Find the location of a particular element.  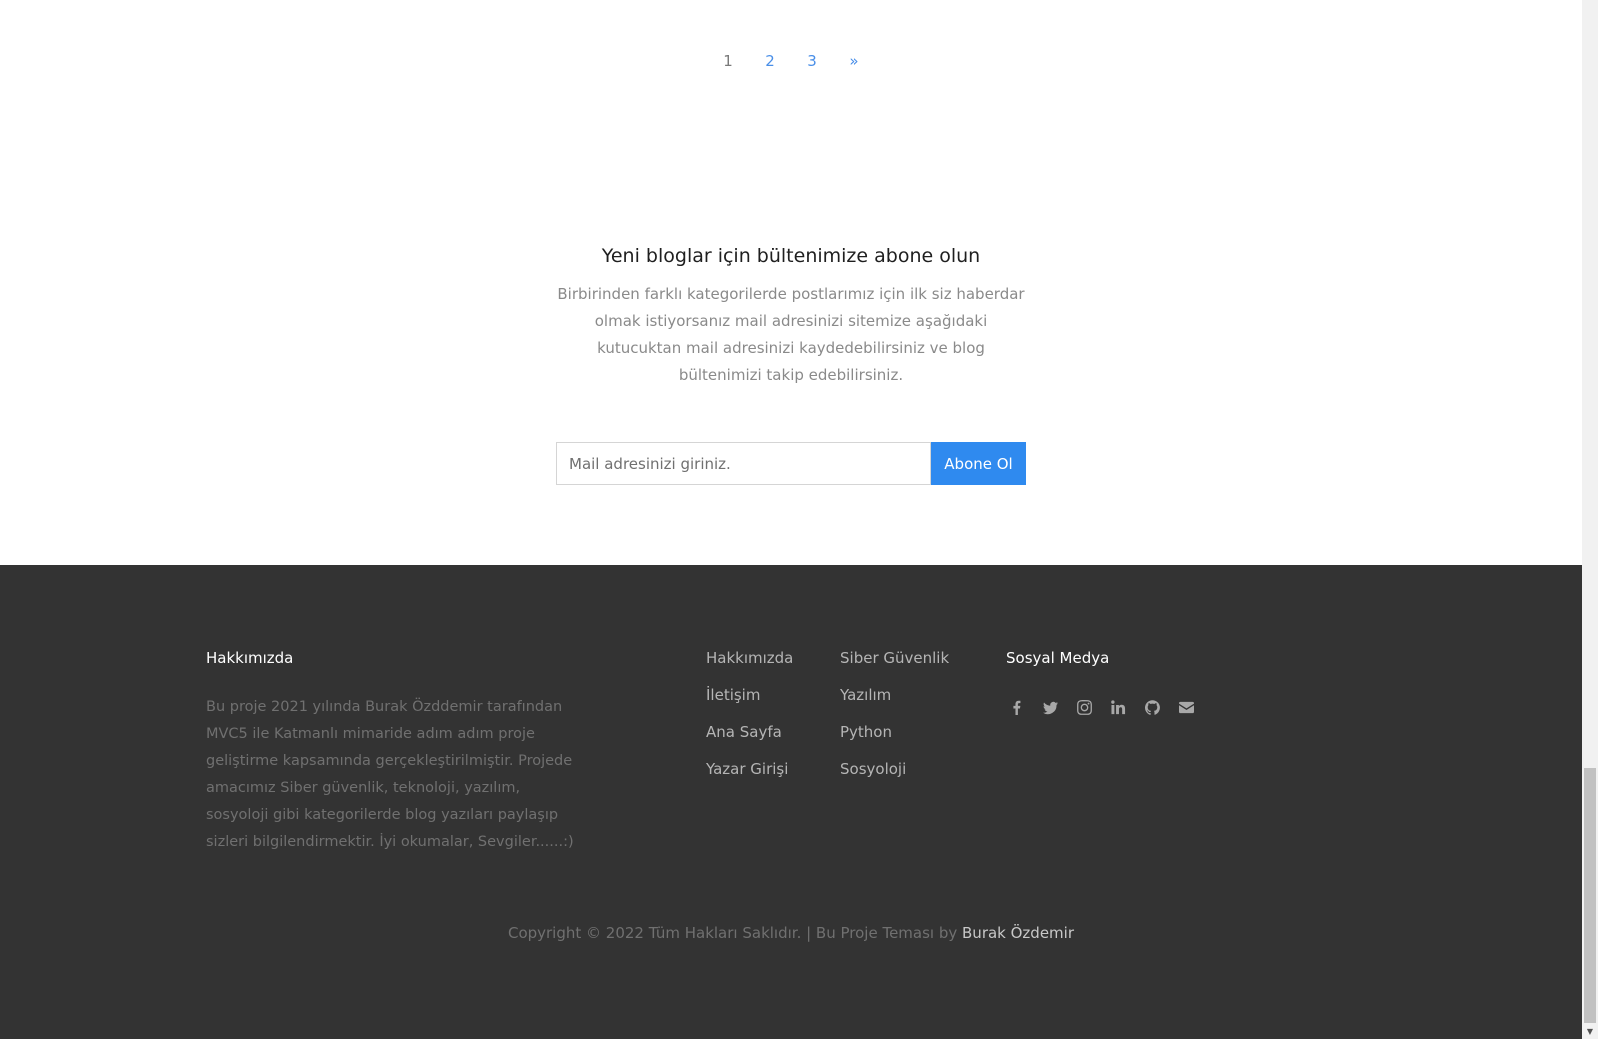

footer-links-categories: Siber Güvenlik Yazılım Python Sosyoloji is located at coordinates (894, 723).